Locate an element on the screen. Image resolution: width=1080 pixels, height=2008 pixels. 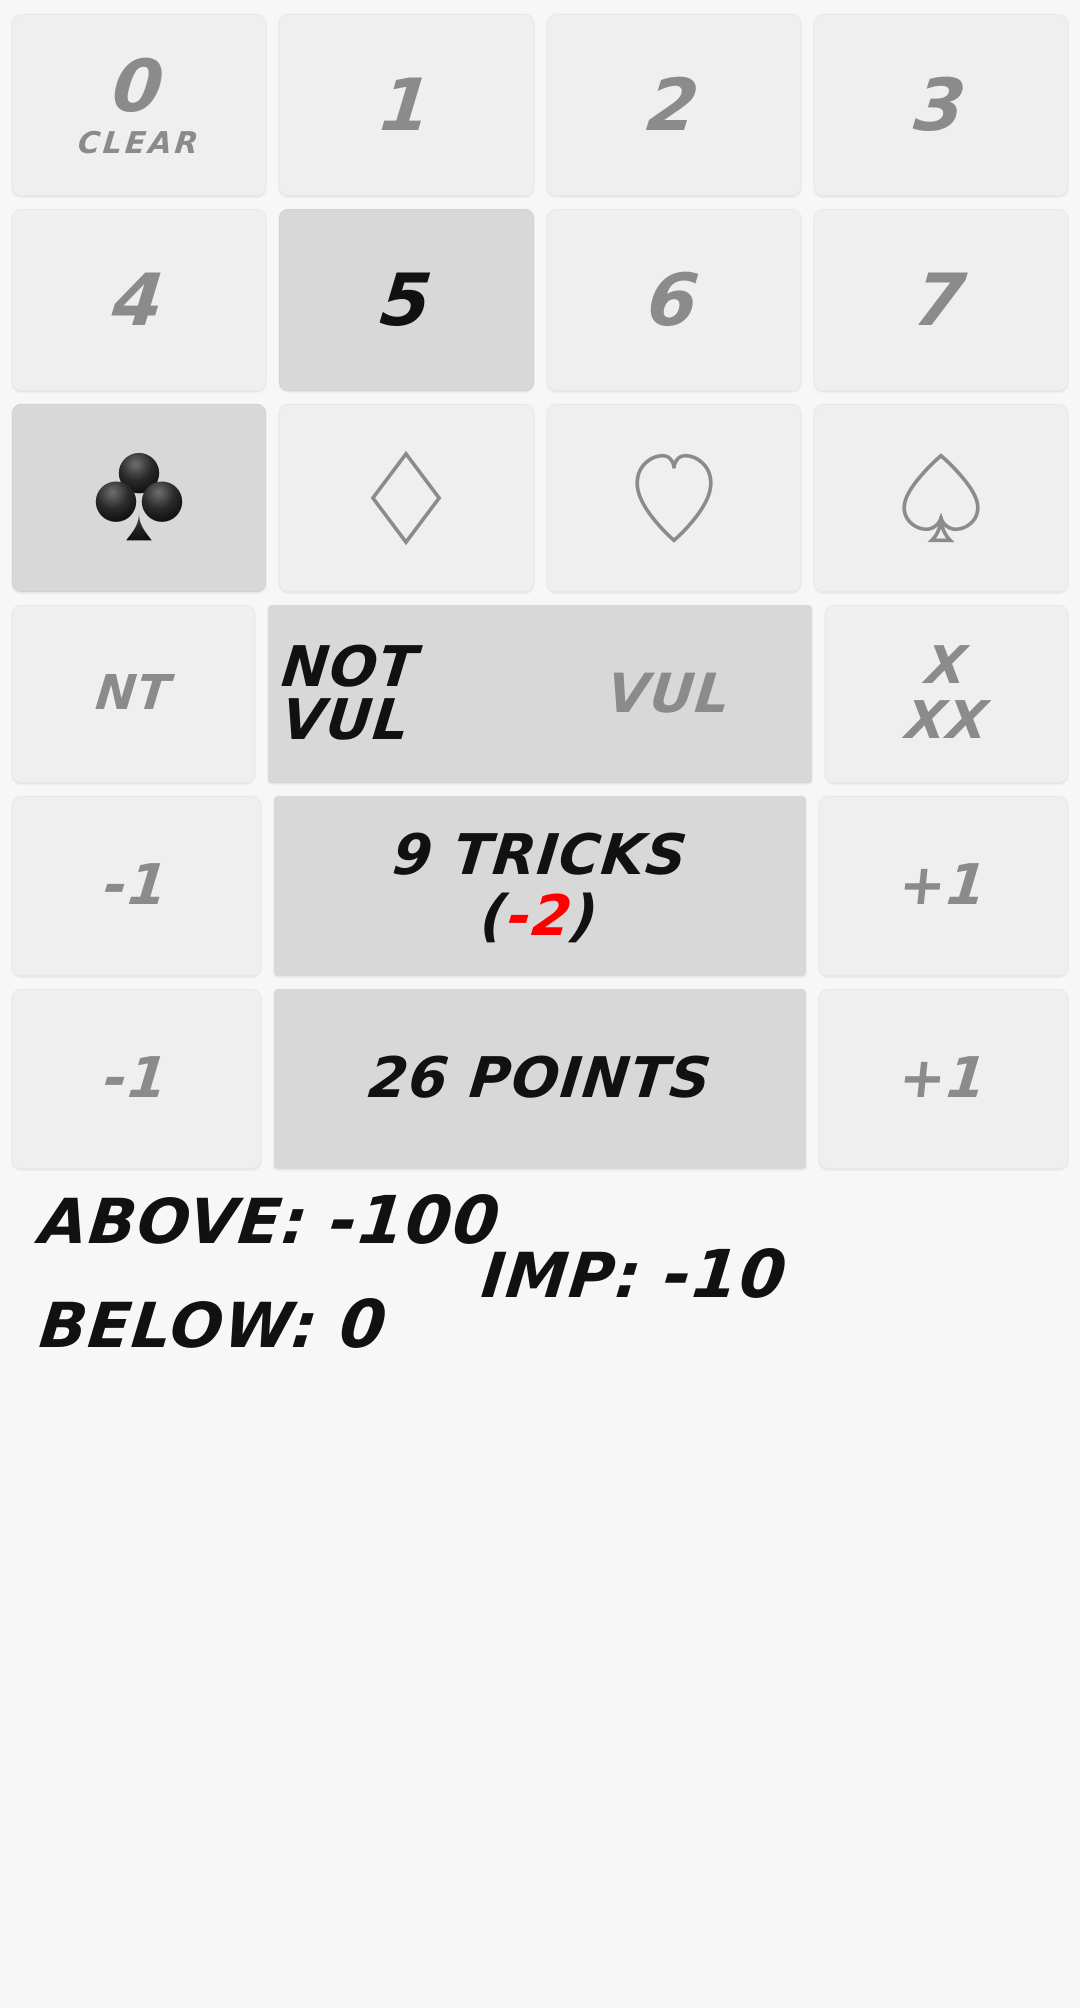
points-label: 26 POINTS is located at coordinates (540, 1079).